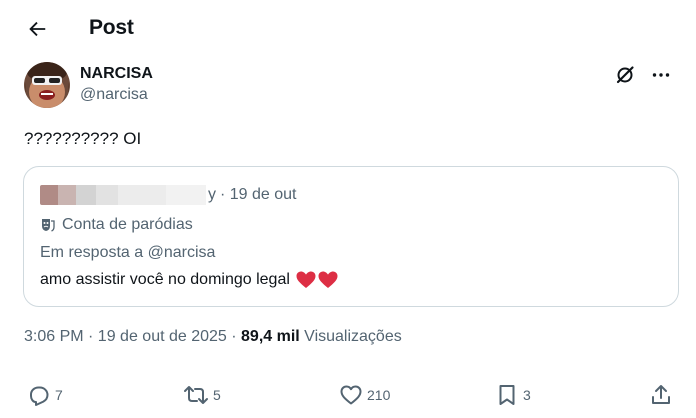 This screenshot has width=696, height=418. I want to click on grok-icon, so click(625, 75).